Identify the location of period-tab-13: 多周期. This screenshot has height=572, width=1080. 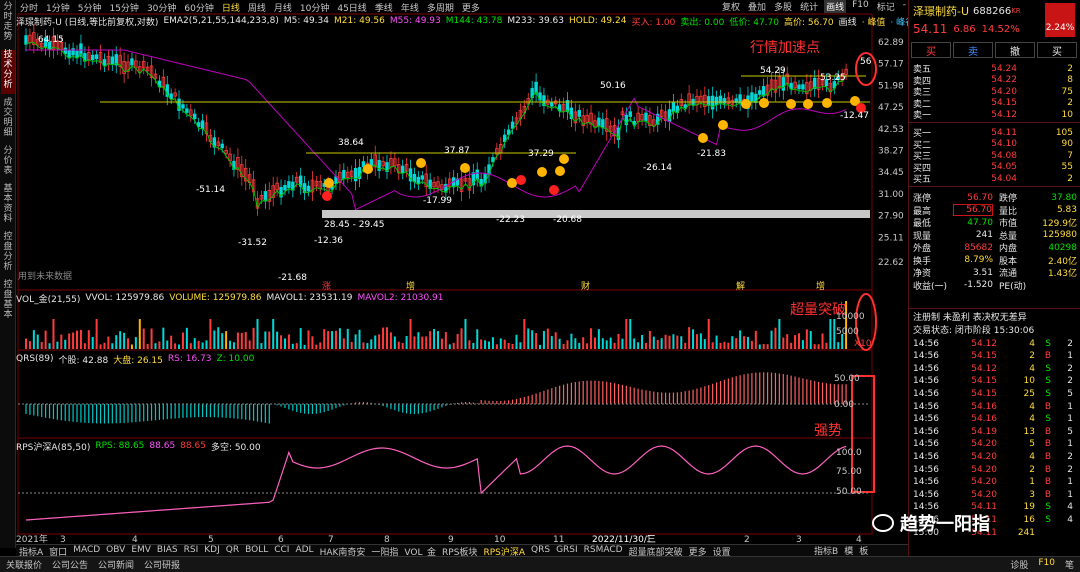
(440, 7).